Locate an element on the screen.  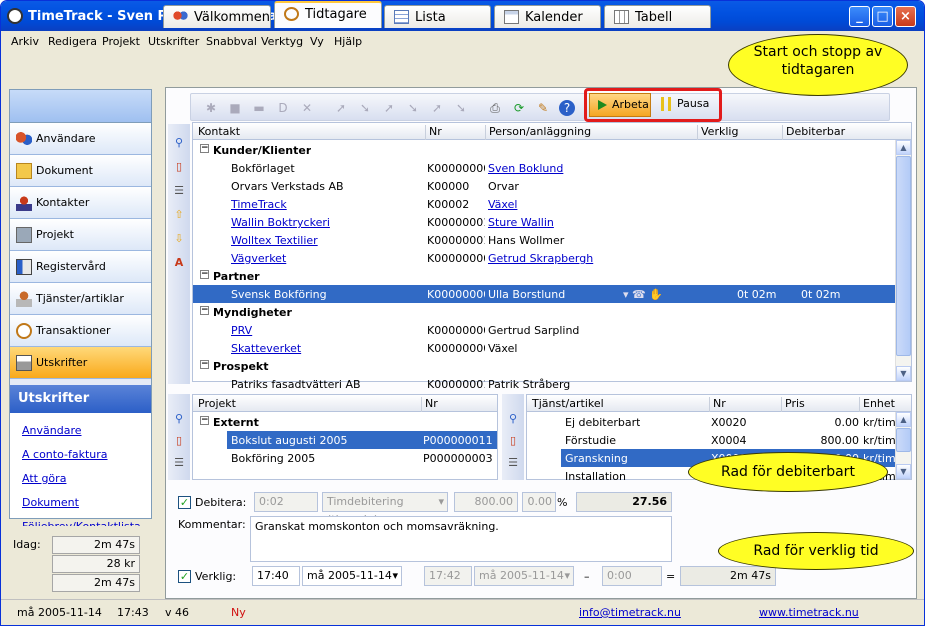
services-scrollbar: ▲ ▼ is located at coordinates (903, 445).